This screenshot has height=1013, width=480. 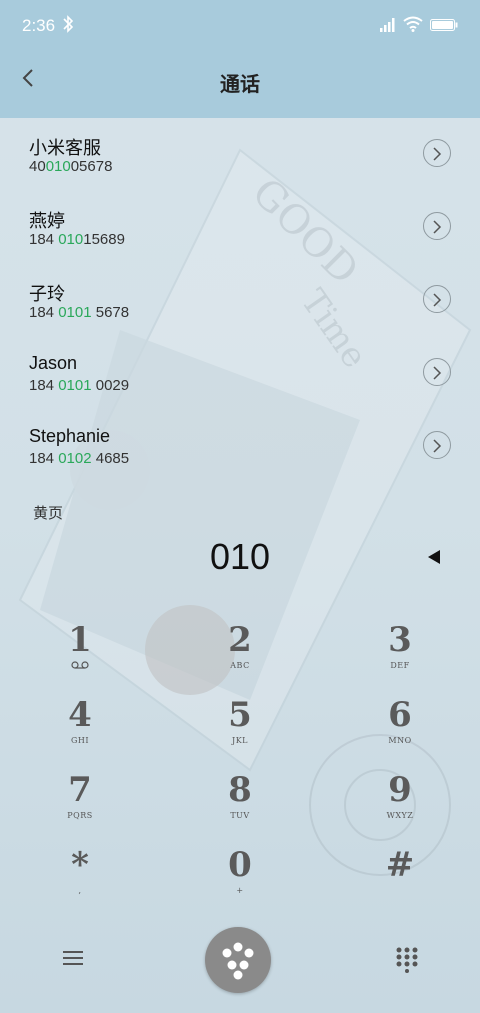 What do you see at coordinates (400, 865) in the screenshot?
I see `key-digit: #` at bounding box center [400, 865].